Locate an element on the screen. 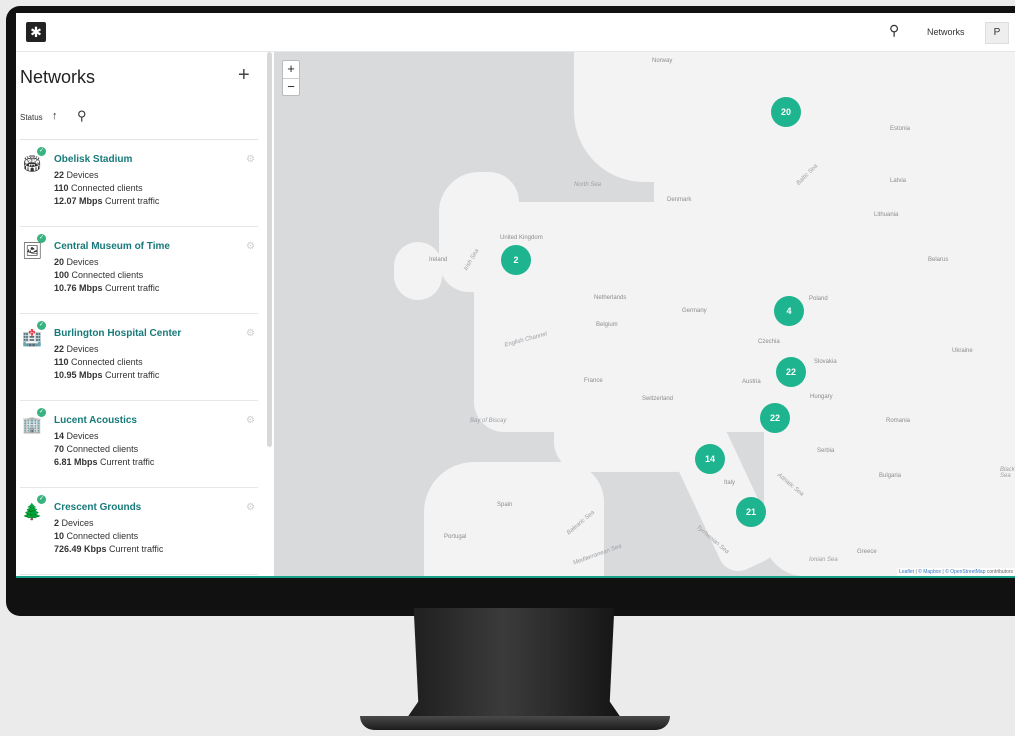 The width and height of the screenshot is (1015, 736). land-balkans is located at coordinates (889, 504).